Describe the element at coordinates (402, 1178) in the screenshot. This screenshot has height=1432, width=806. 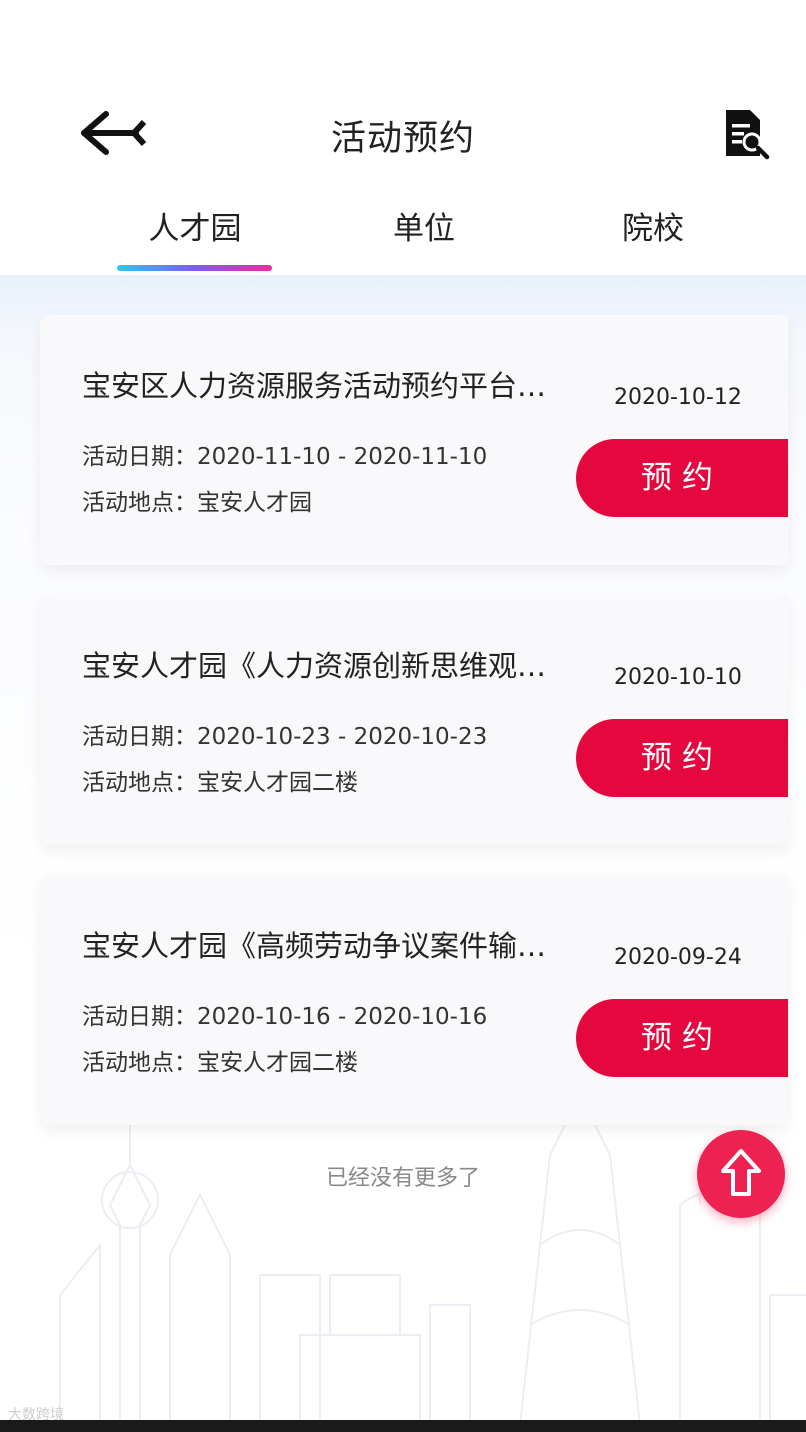
I see `no-more-text: 已经没有更多了` at that location.